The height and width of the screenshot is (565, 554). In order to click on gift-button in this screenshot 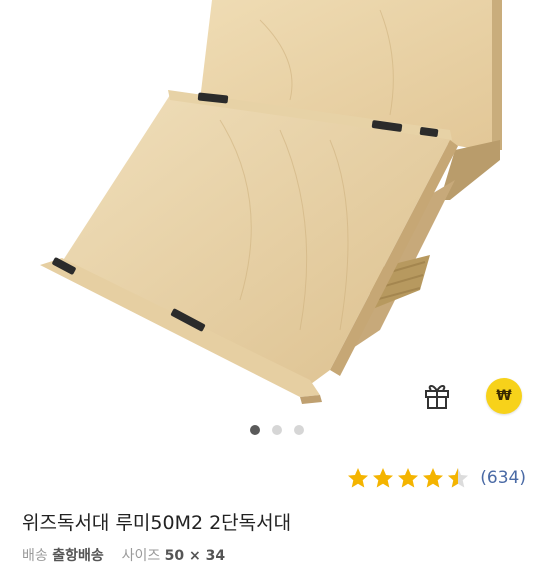, I will do `click(437, 395)`.